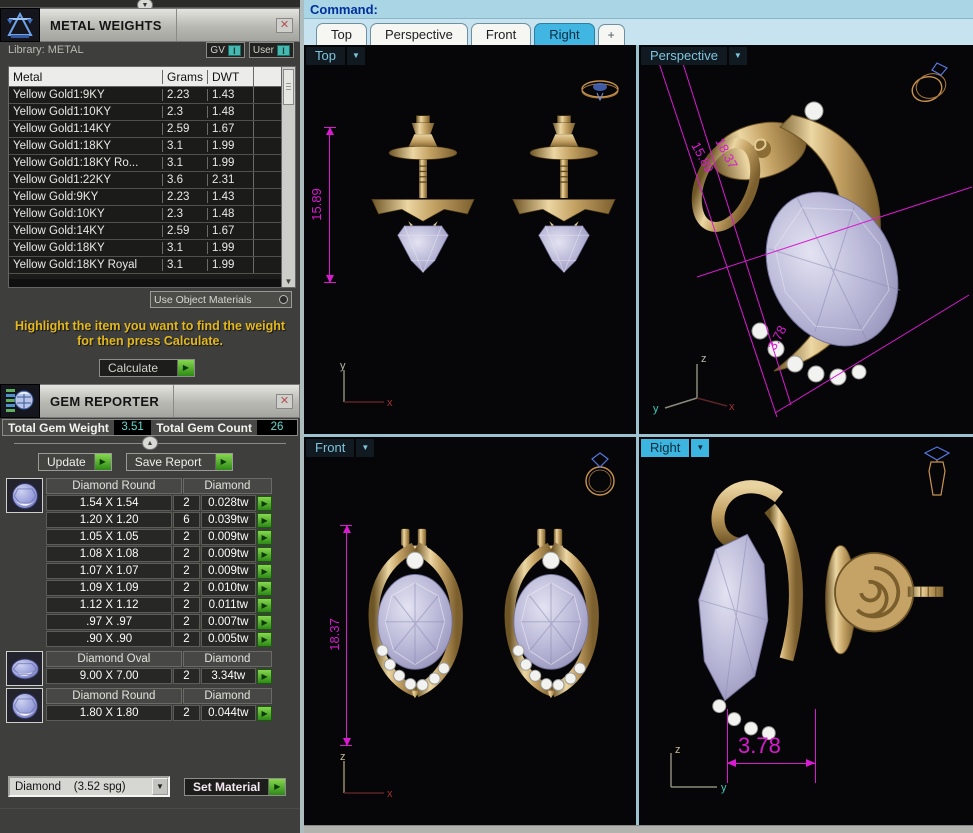  I want to click on table-row: Yellow Gold1:18KY 3.1 1.99, so click(145, 146).